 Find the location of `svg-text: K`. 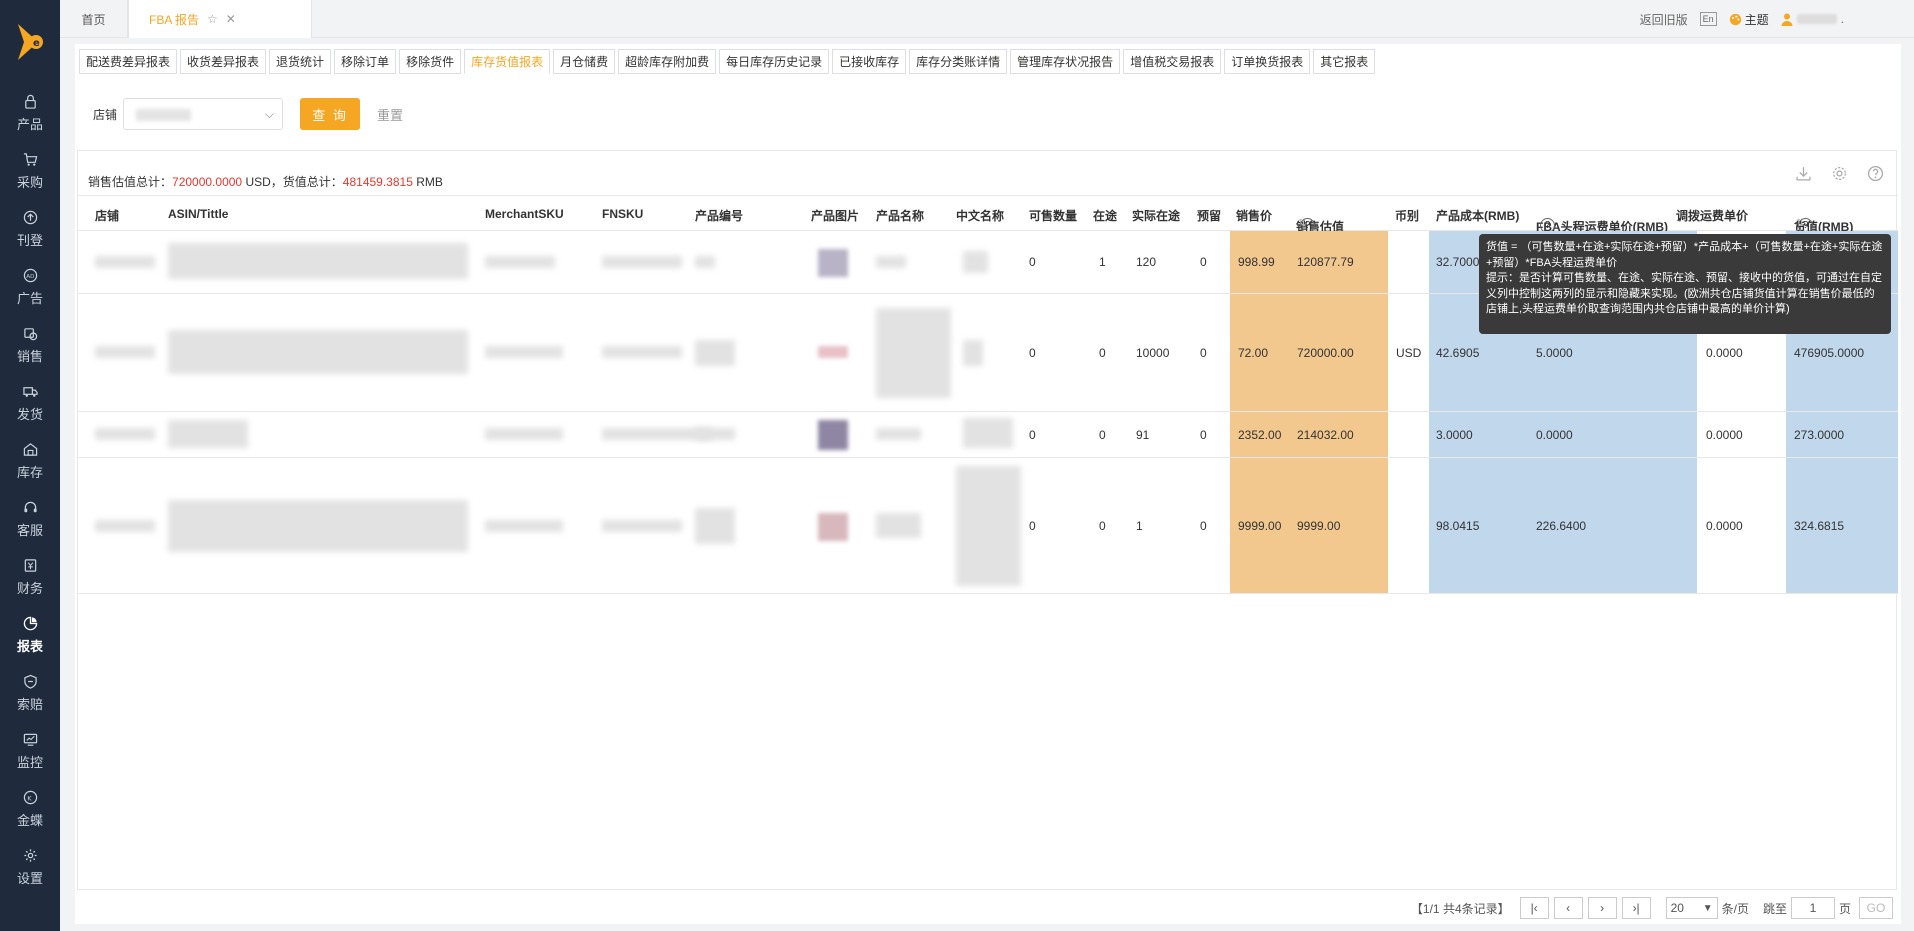

svg-text: K is located at coordinates (29, 798).